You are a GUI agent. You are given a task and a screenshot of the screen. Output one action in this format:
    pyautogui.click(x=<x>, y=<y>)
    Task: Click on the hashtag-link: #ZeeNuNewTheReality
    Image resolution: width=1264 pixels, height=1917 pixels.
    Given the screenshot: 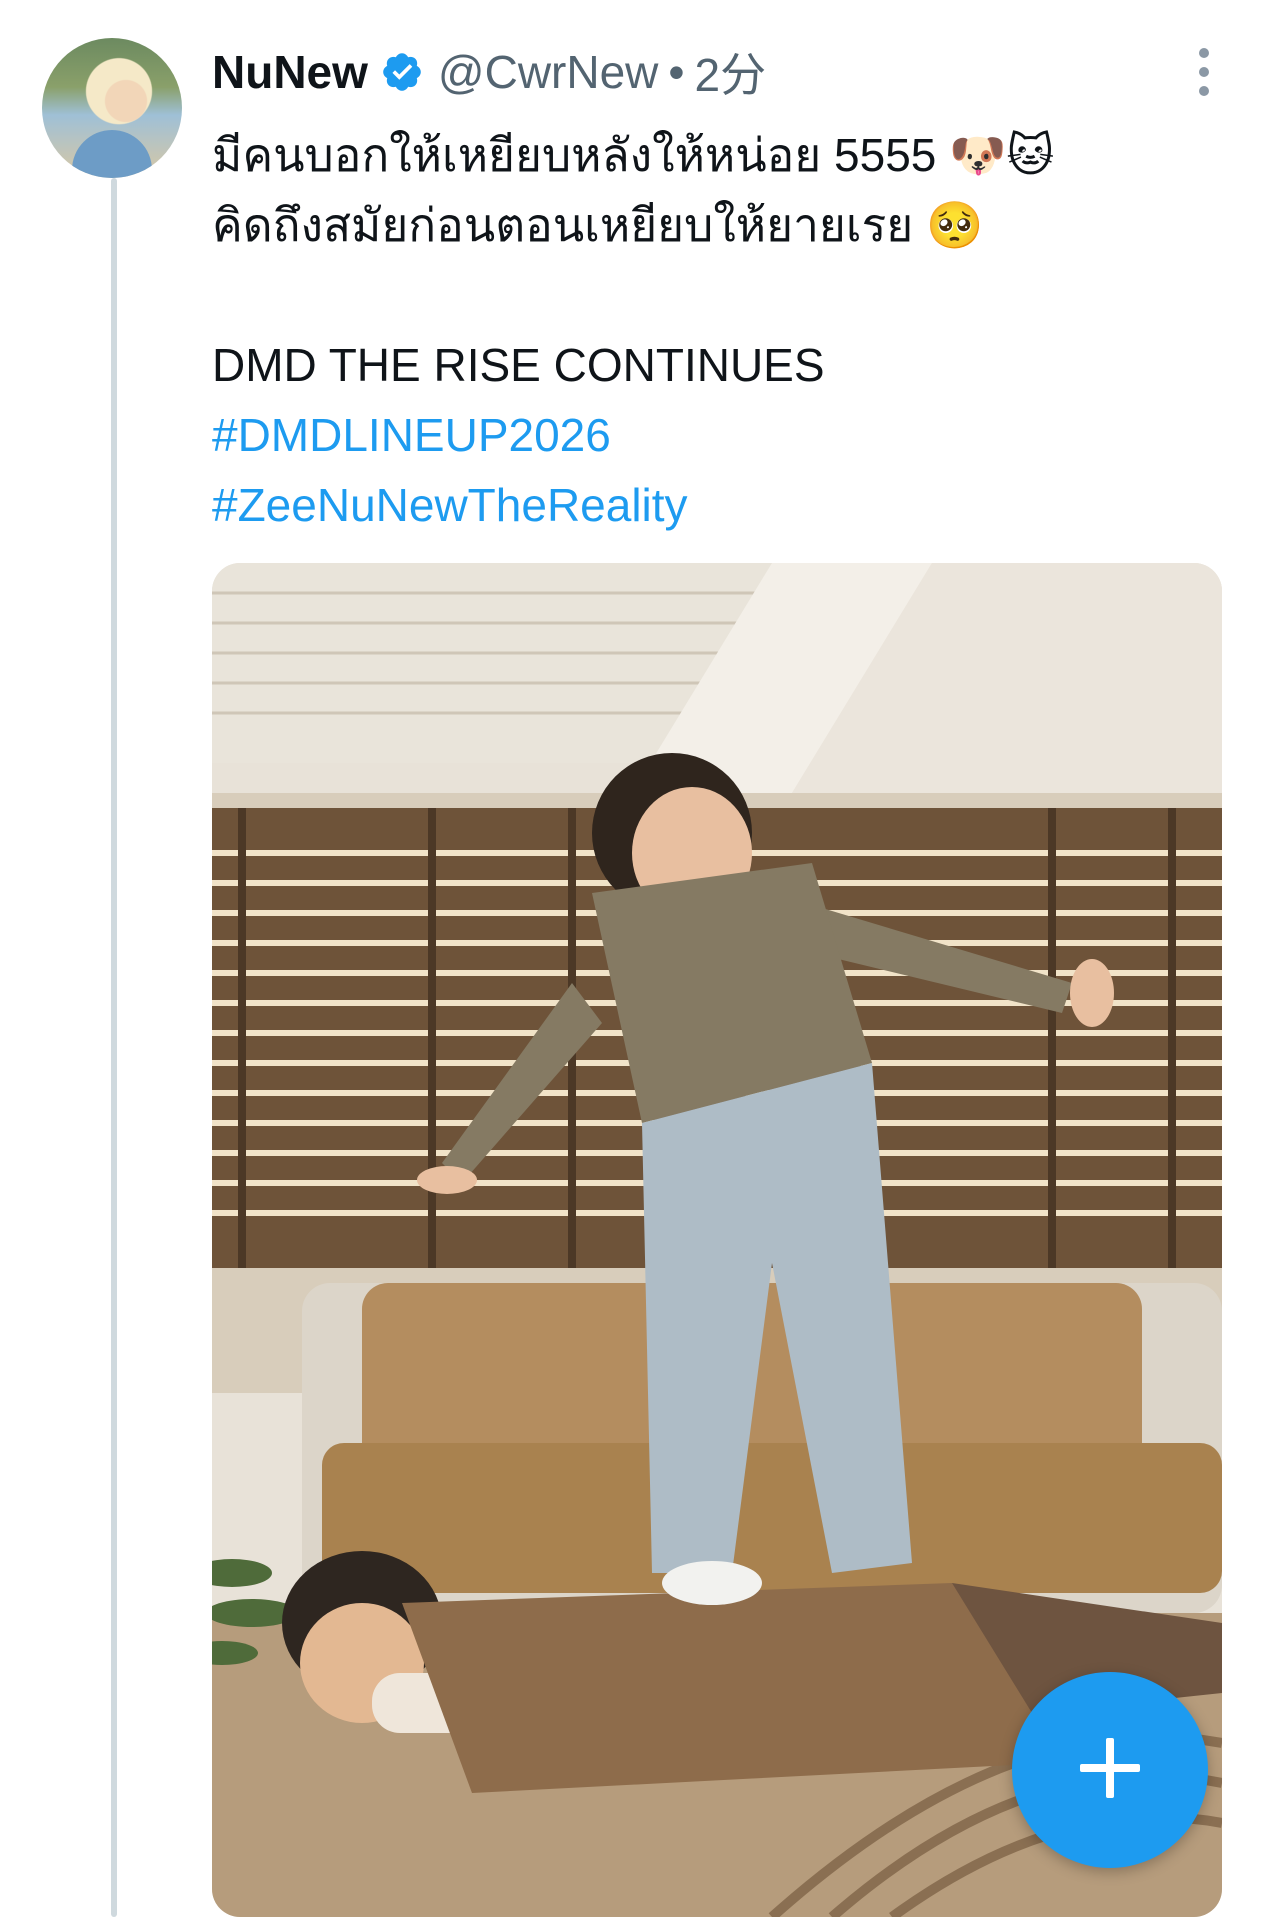 What is the action you would take?
    pyautogui.click(x=722, y=505)
    